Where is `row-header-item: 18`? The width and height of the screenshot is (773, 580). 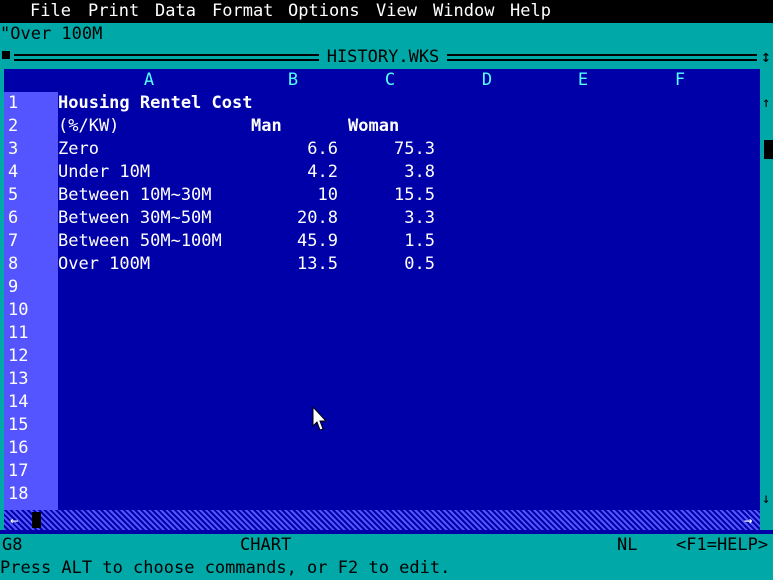
row-header-item: 18 is located at coordinates (18, 494).